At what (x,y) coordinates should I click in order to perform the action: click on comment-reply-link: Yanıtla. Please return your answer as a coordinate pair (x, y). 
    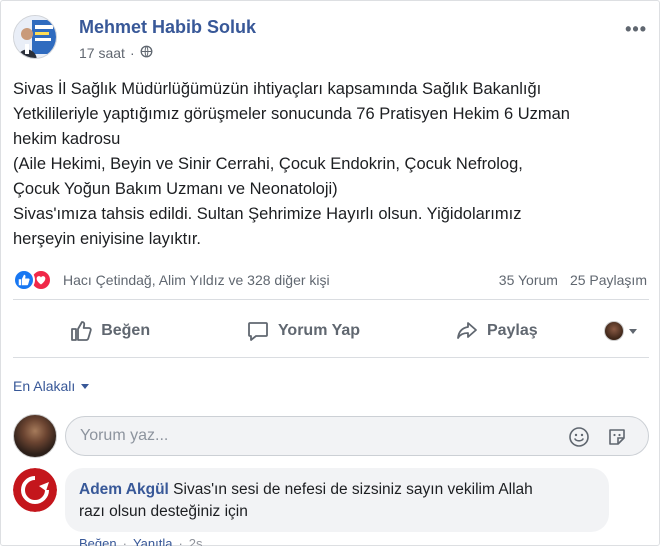
    Looking at the image, I should click on (153, 541).